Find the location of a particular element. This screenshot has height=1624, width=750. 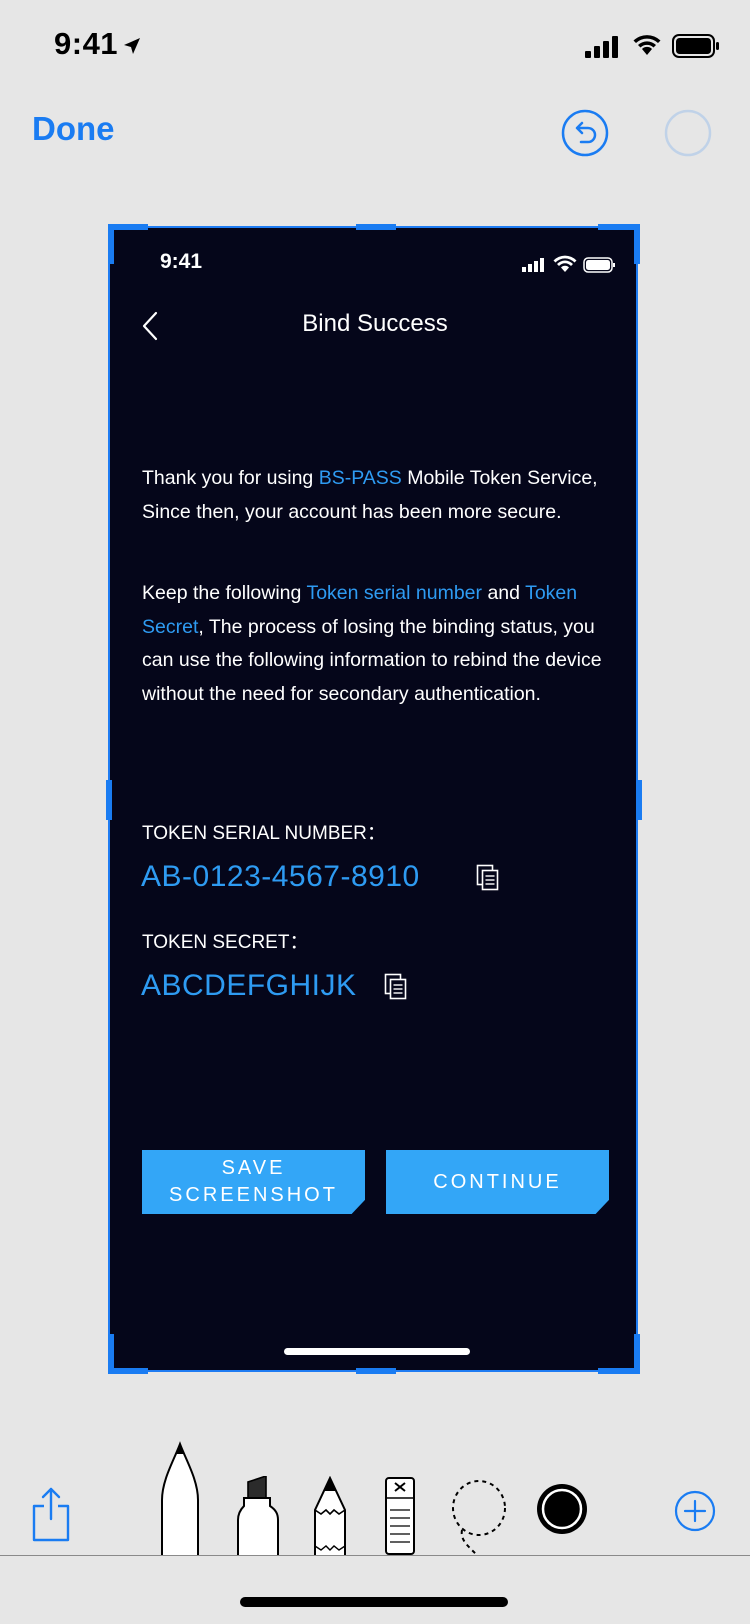

undo-icon is located at coordinates (585, 133).